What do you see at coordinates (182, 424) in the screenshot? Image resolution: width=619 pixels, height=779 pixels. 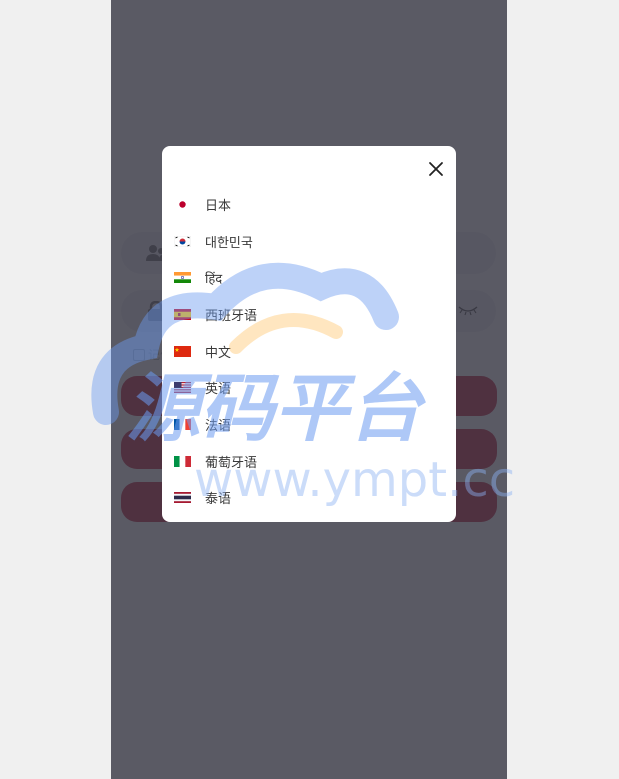 I see `fr-flag-icon` at bounding box center [182, 424].